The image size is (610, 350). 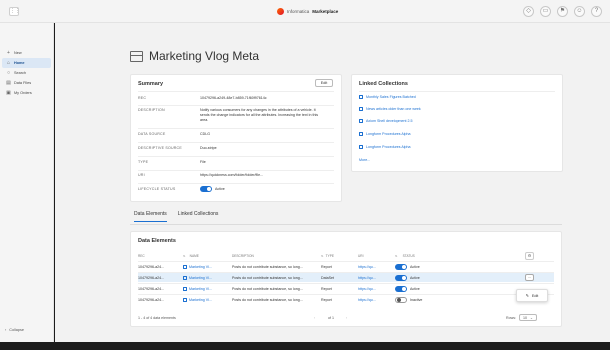 I want to click on column-header-name: ⇅ NAME, so click(x=207, y=256).